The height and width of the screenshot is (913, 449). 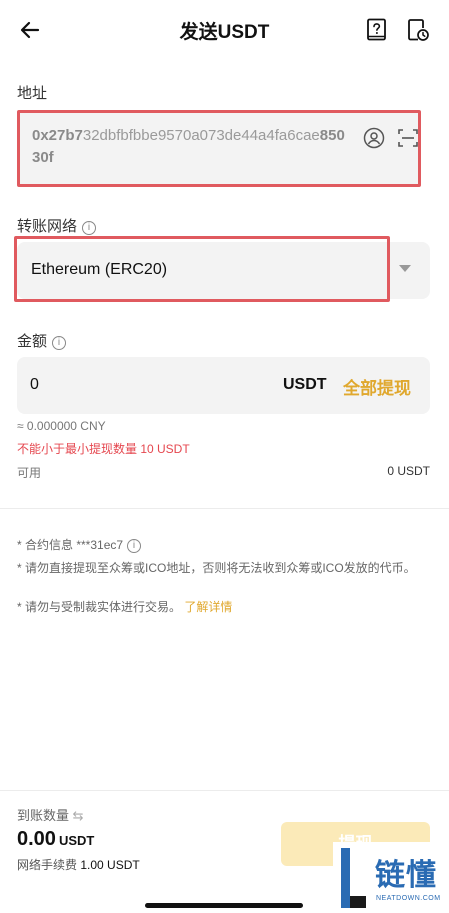 What do you see at coordinates (29, 473) in the screenshot?
I see `available-label: 可用` at bounding box center [29, 473].